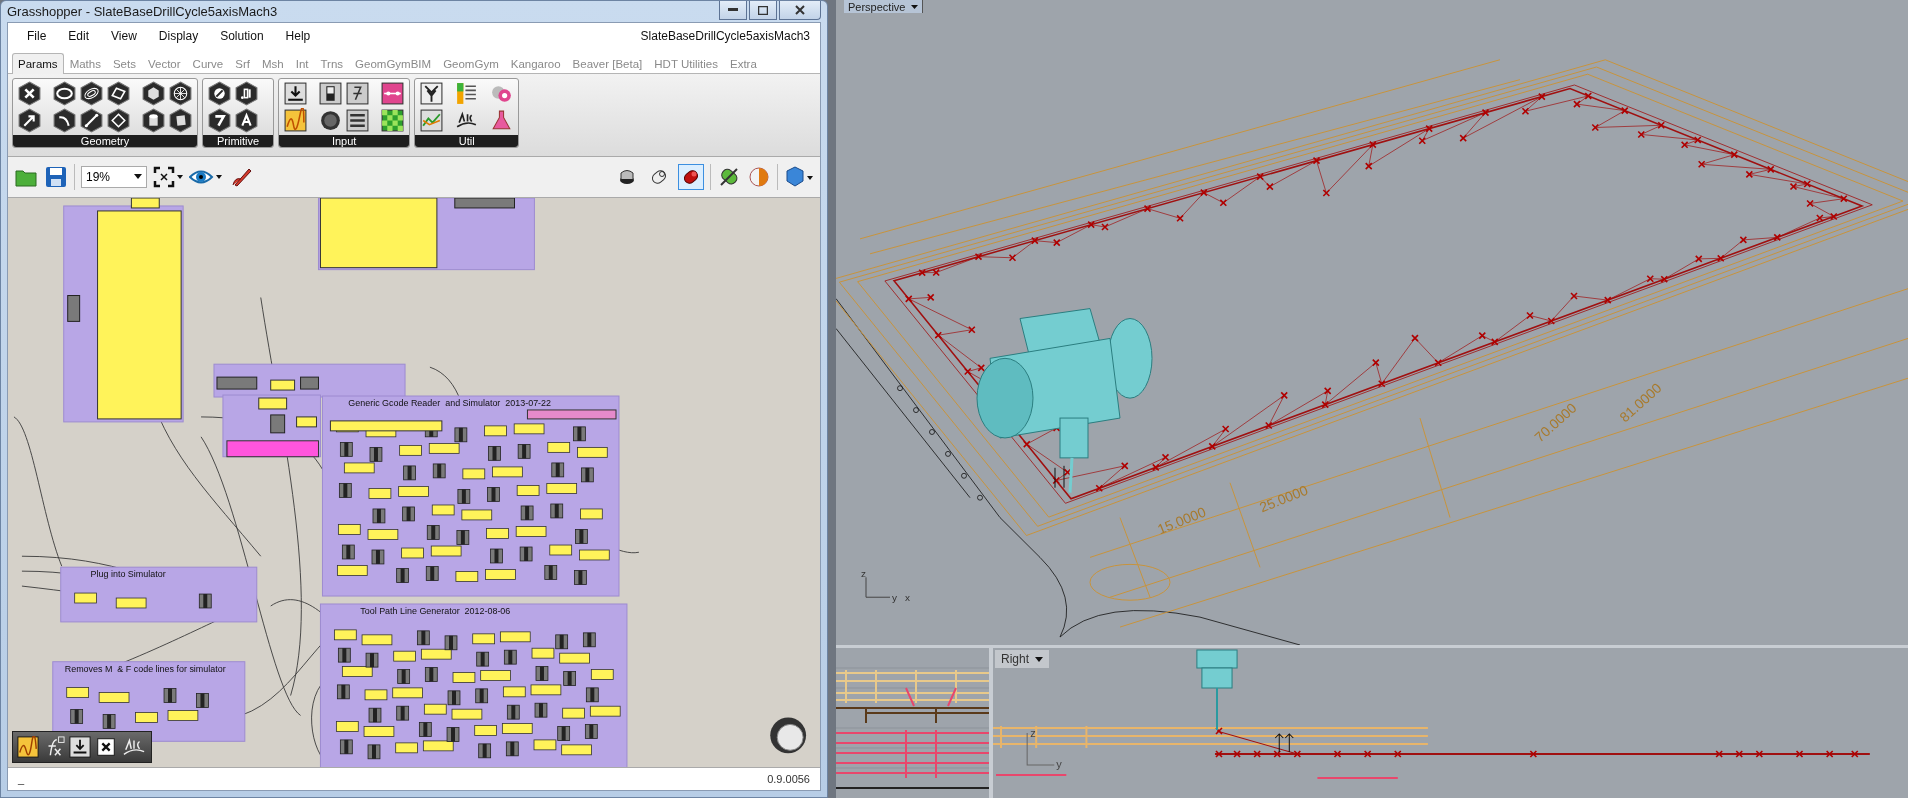  What do you see at coordinates (432, 93) in the screenshot?
I see `tree-icon` at bounding box center [432, 93].